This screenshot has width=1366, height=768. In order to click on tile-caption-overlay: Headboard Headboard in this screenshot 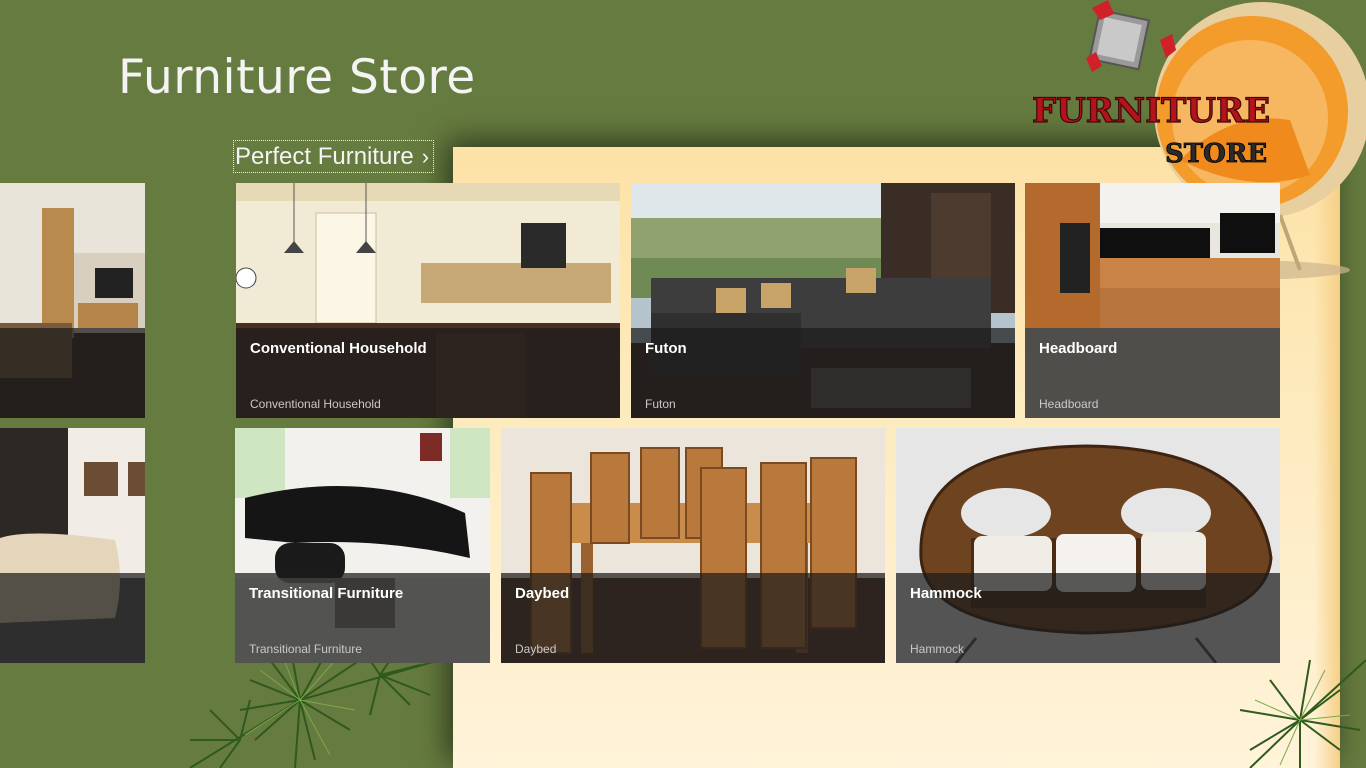, I will do `click(1152, 373)`.